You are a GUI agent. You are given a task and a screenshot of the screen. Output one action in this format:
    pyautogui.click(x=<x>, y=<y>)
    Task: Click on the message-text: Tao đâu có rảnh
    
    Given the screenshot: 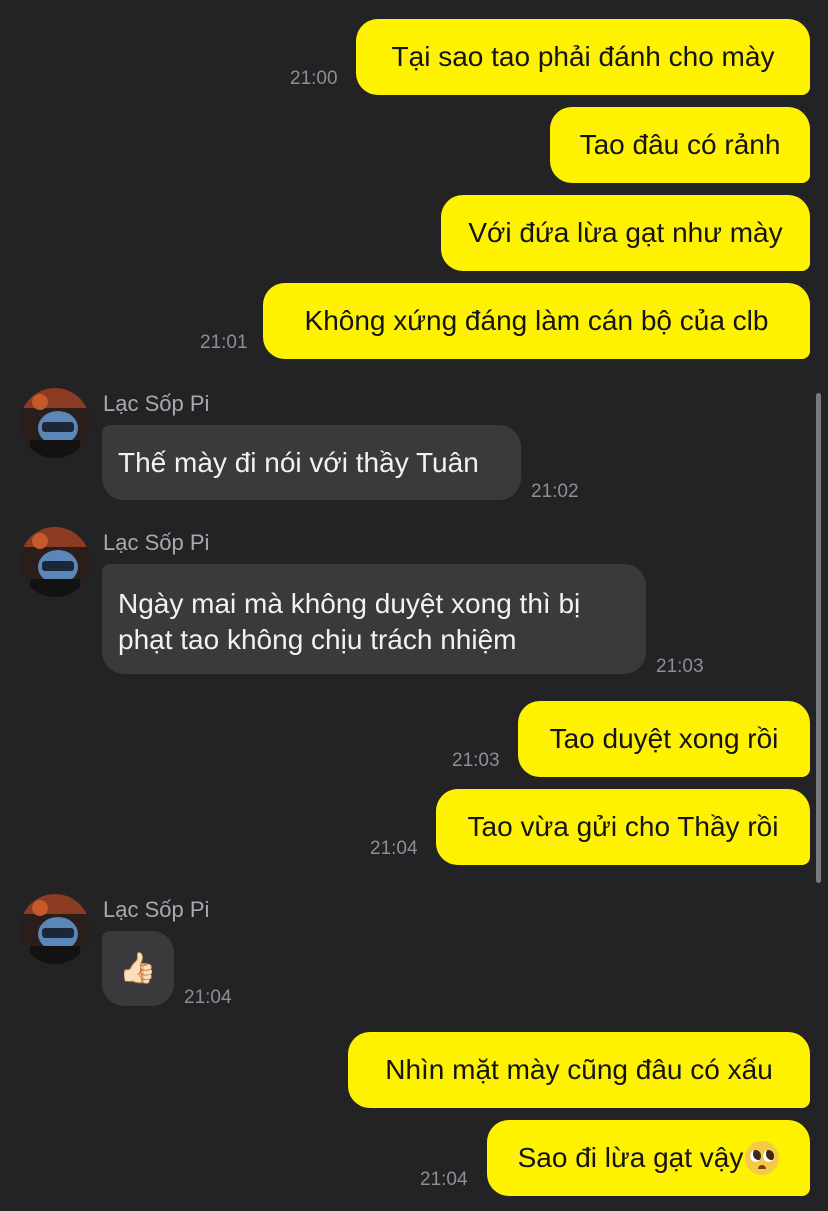 What is the action you would take?
    pyautogui.click(x=680, y=144)
    